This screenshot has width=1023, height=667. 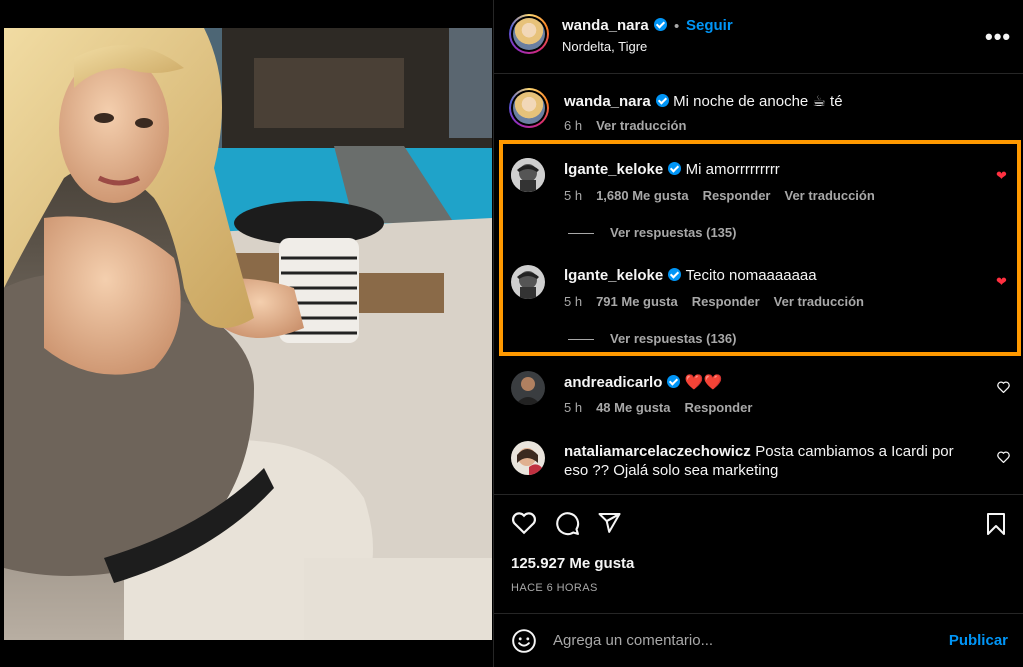 I want to click on caption: wanda_nara Mi noche de anoche ☕ té, so click(x=703, y=101).